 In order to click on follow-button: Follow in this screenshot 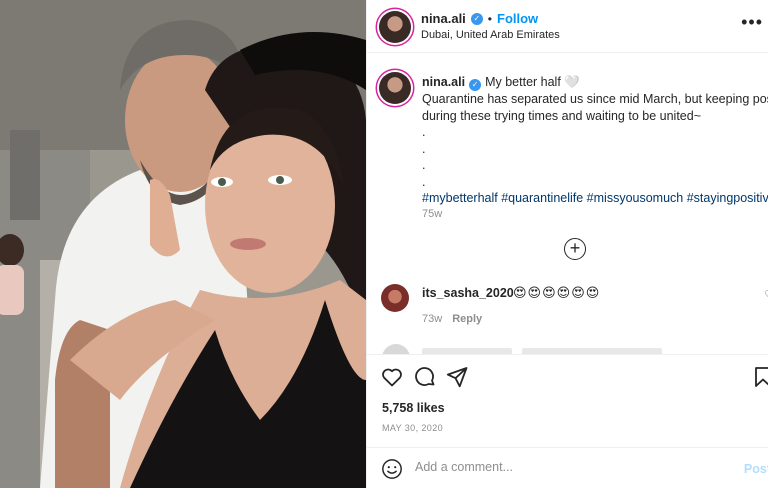, I will do `click(517, 18)`.